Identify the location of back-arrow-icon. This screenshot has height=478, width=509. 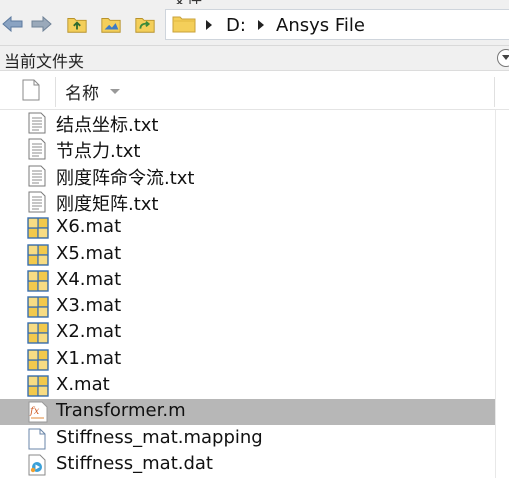
(13, 24).